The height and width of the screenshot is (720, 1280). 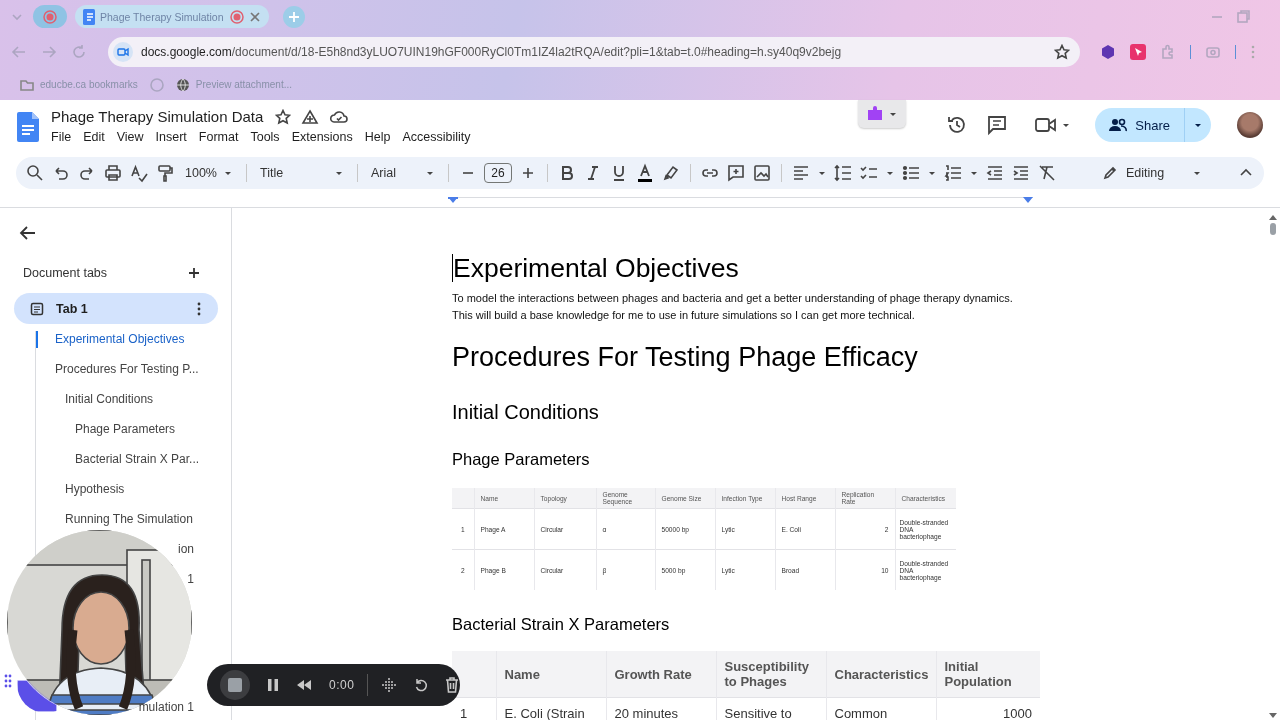 I want to click on more-icon, so click(x=199, y=308).